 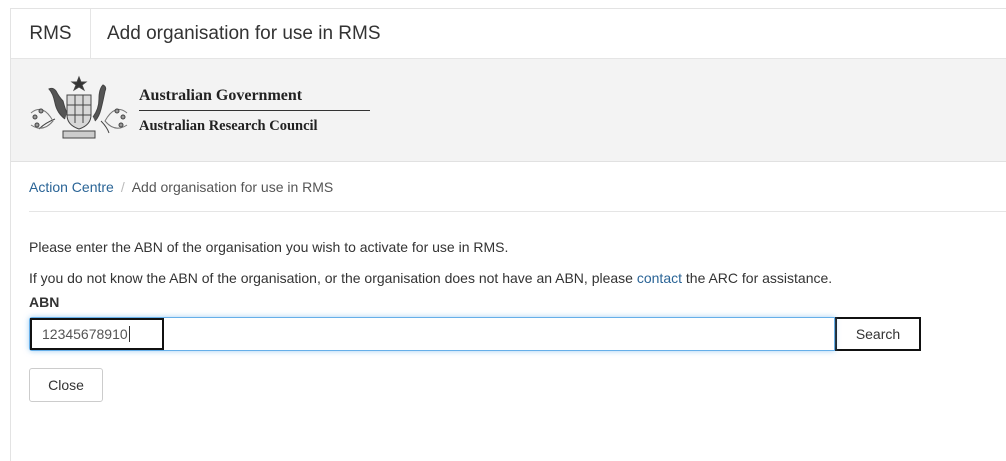 What do you see at coordinates (432, 334) in the screenshot?
I see `abn-input: 12345678910` at bounding box center [432, 334].